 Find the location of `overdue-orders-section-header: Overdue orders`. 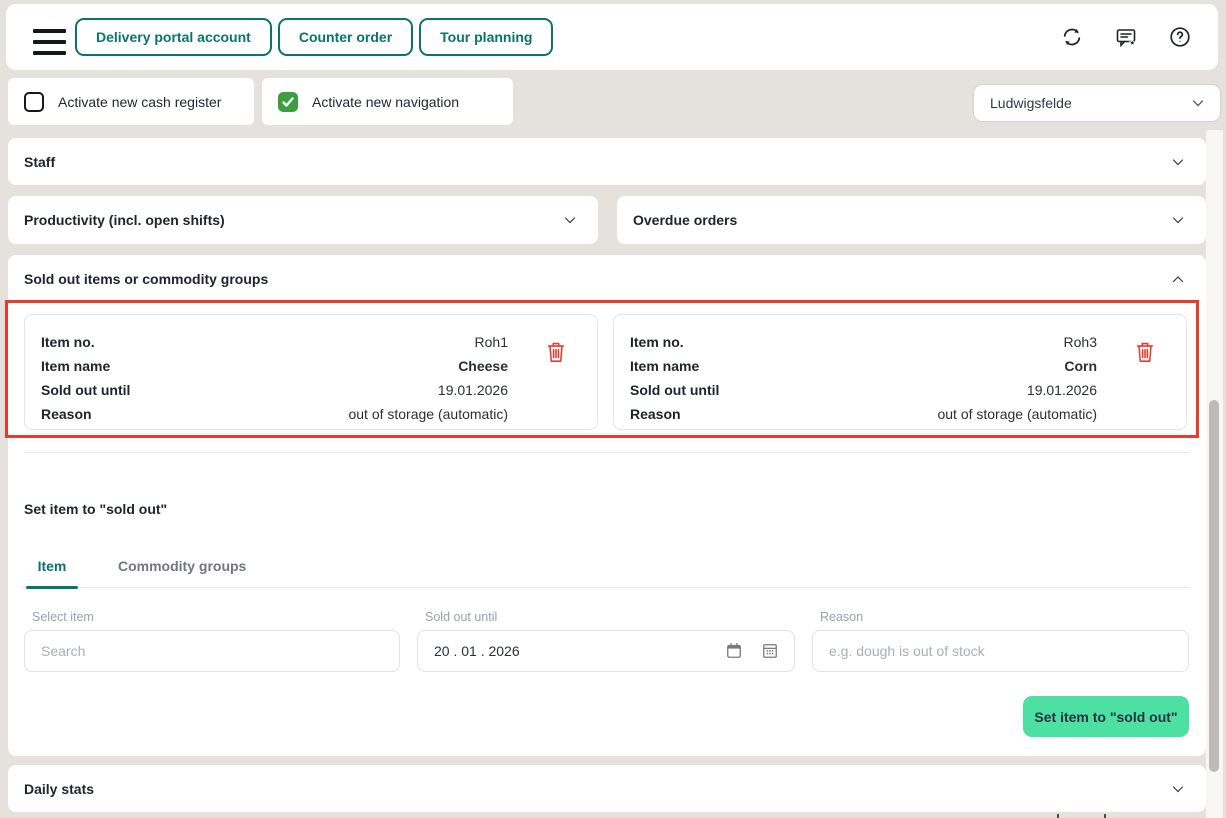

overdue-orders-section-header: Overdue orders is located at coordinates (911, 220).